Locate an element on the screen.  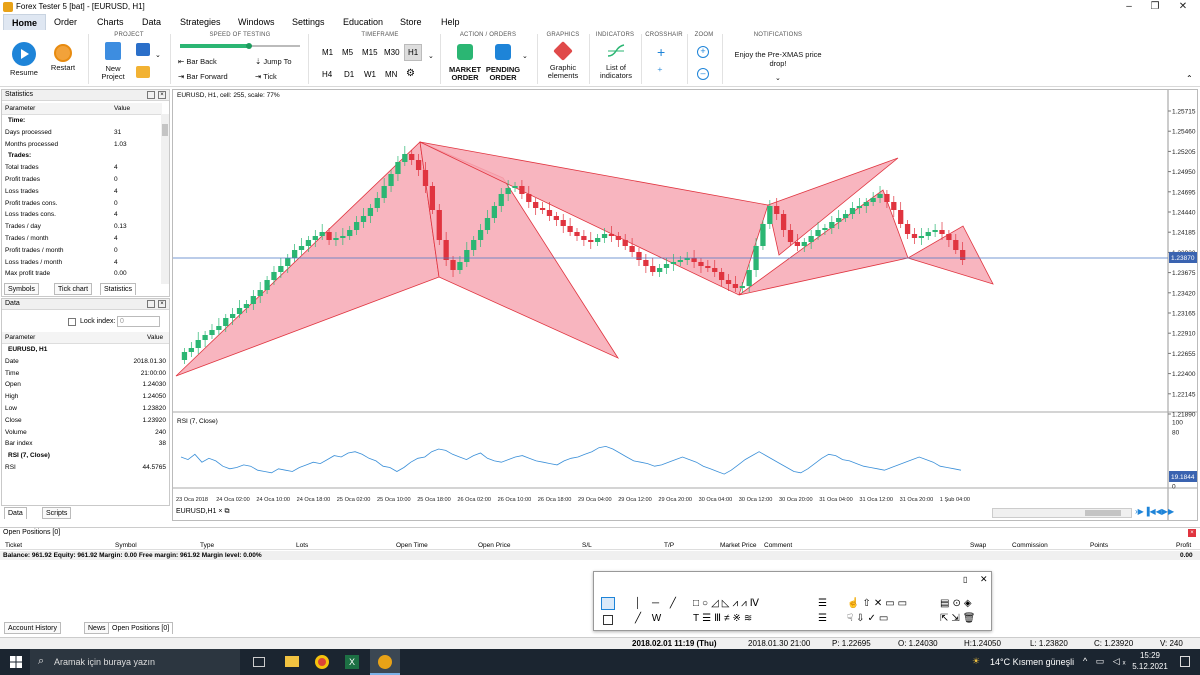
notification-icon is located at coordinates (1185, 661).